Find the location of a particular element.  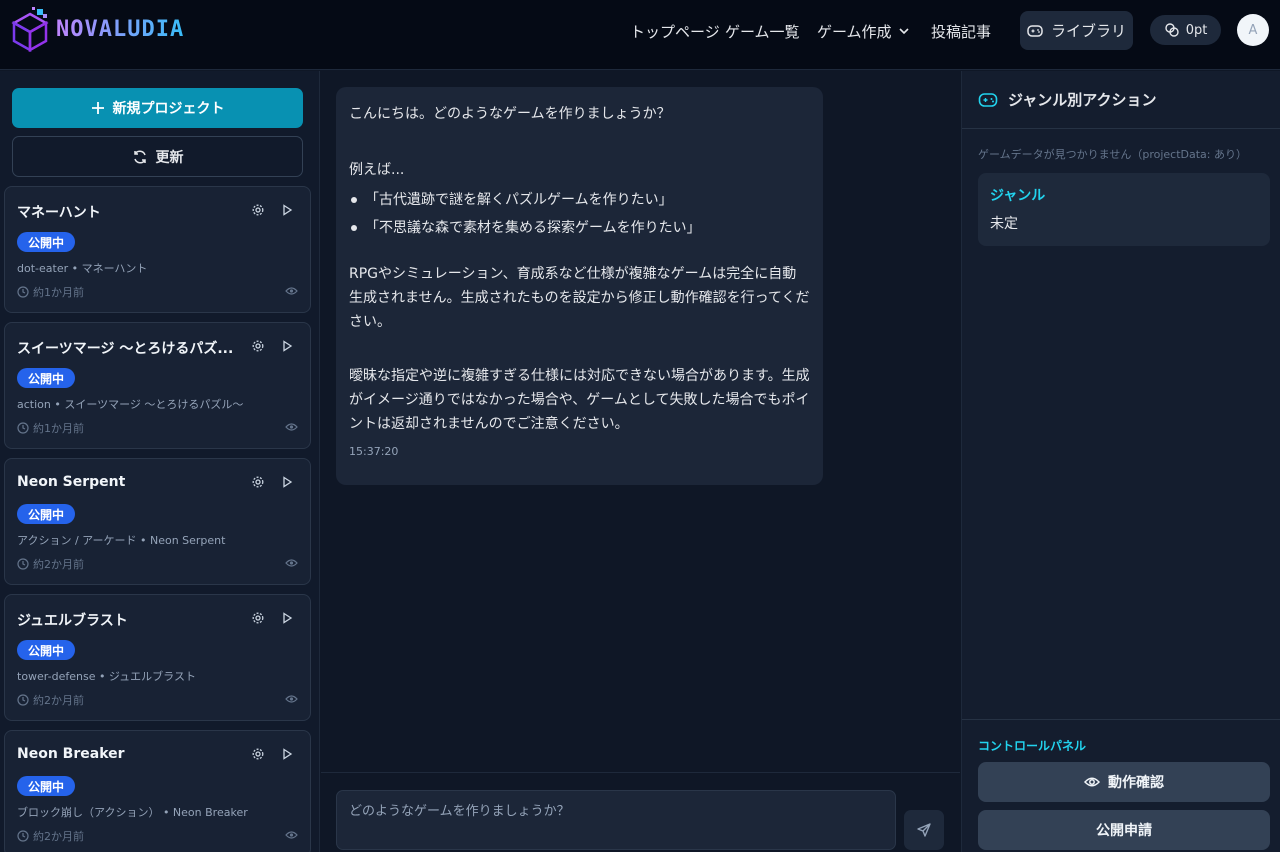

nav-top-page: トップページ is located at coordinates (675, 31).